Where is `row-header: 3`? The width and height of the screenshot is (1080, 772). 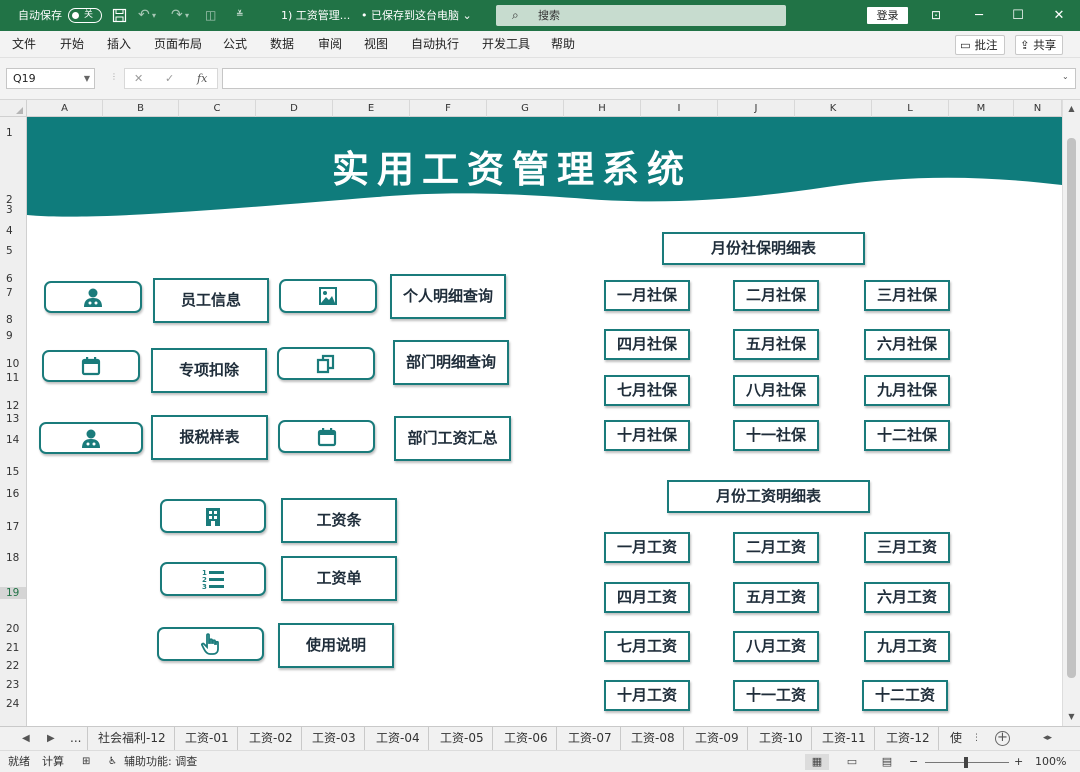 row-header: 3 is located at coordinates (13, 210).